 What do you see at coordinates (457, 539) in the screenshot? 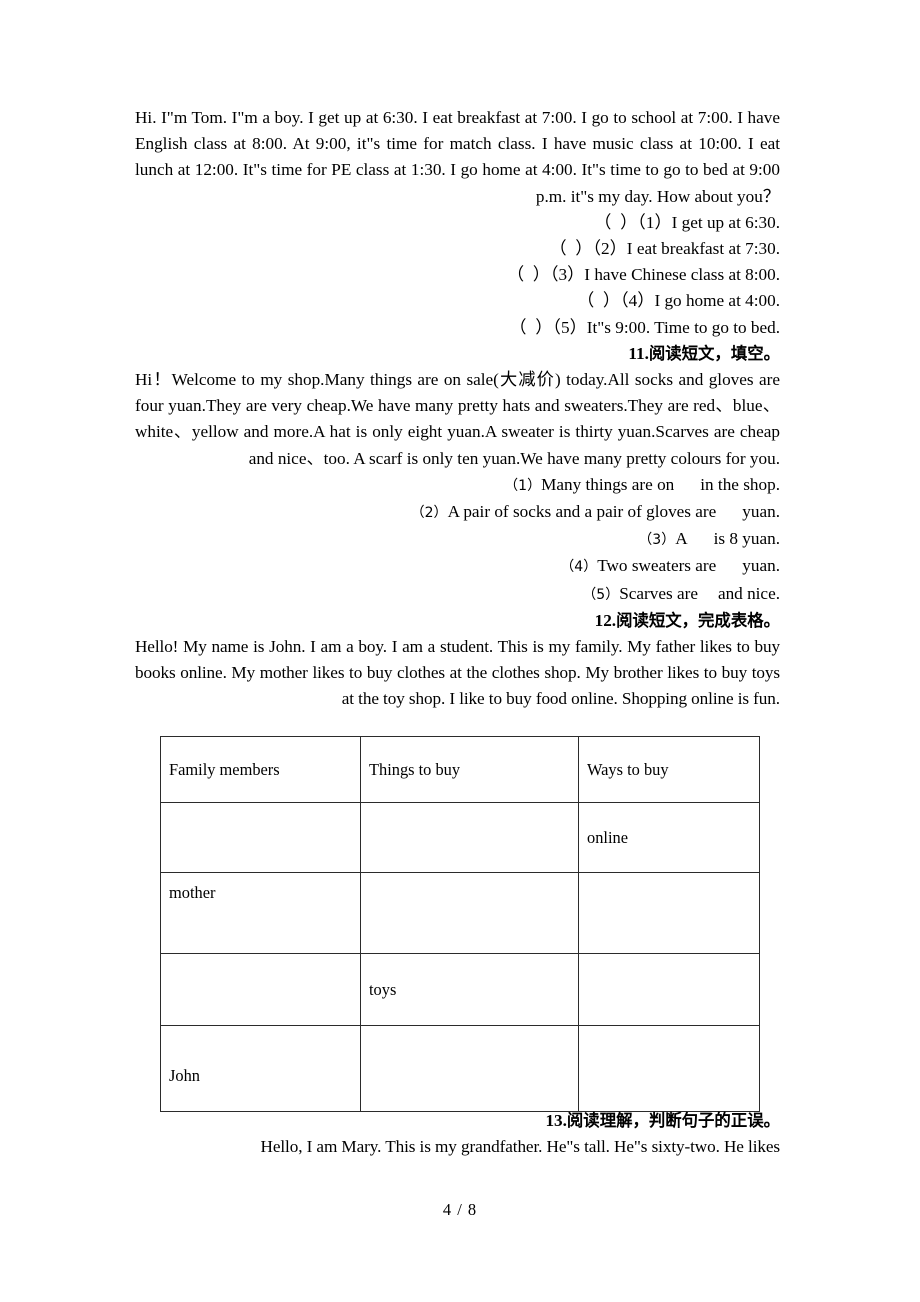
I see `section11-question-3: （3）A is 8 yuan.` at bounding box center [457, 539].